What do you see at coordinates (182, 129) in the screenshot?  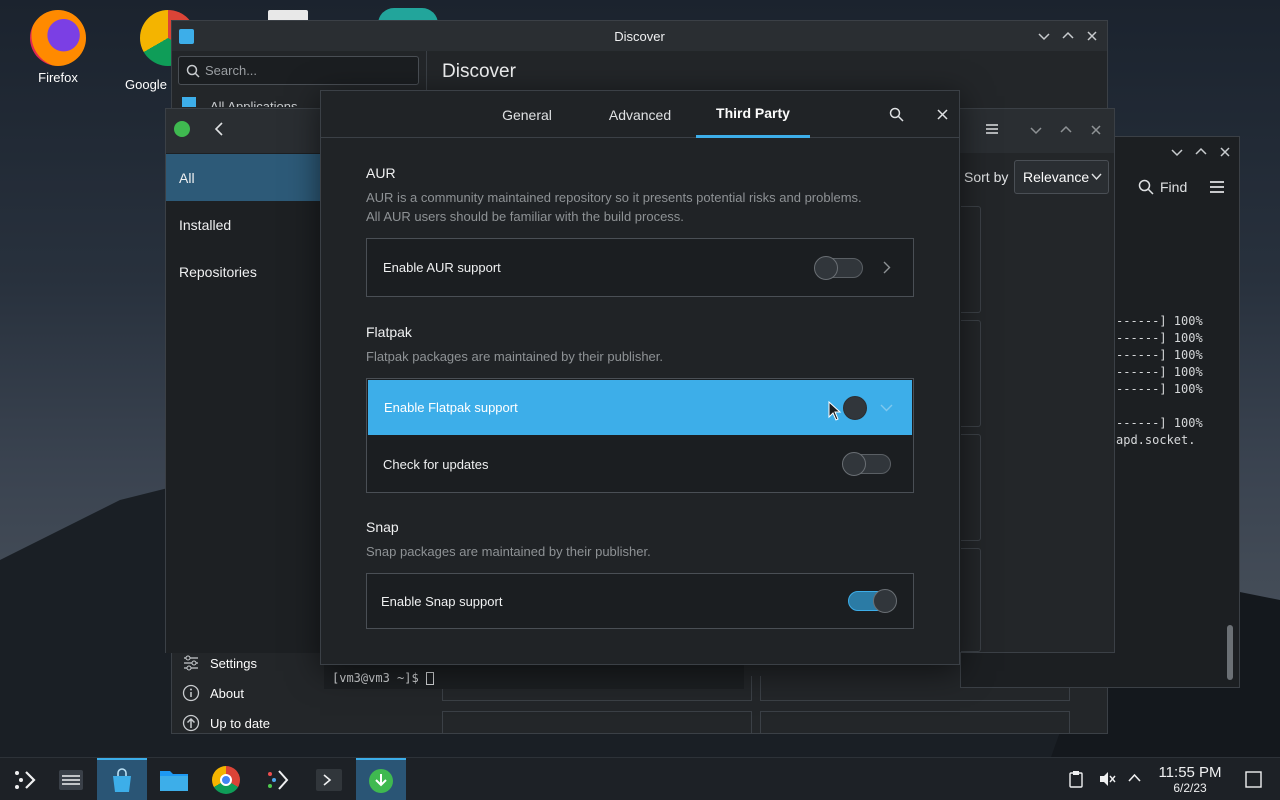 I see `discover-app-icon` at bounding box center [182, 129].